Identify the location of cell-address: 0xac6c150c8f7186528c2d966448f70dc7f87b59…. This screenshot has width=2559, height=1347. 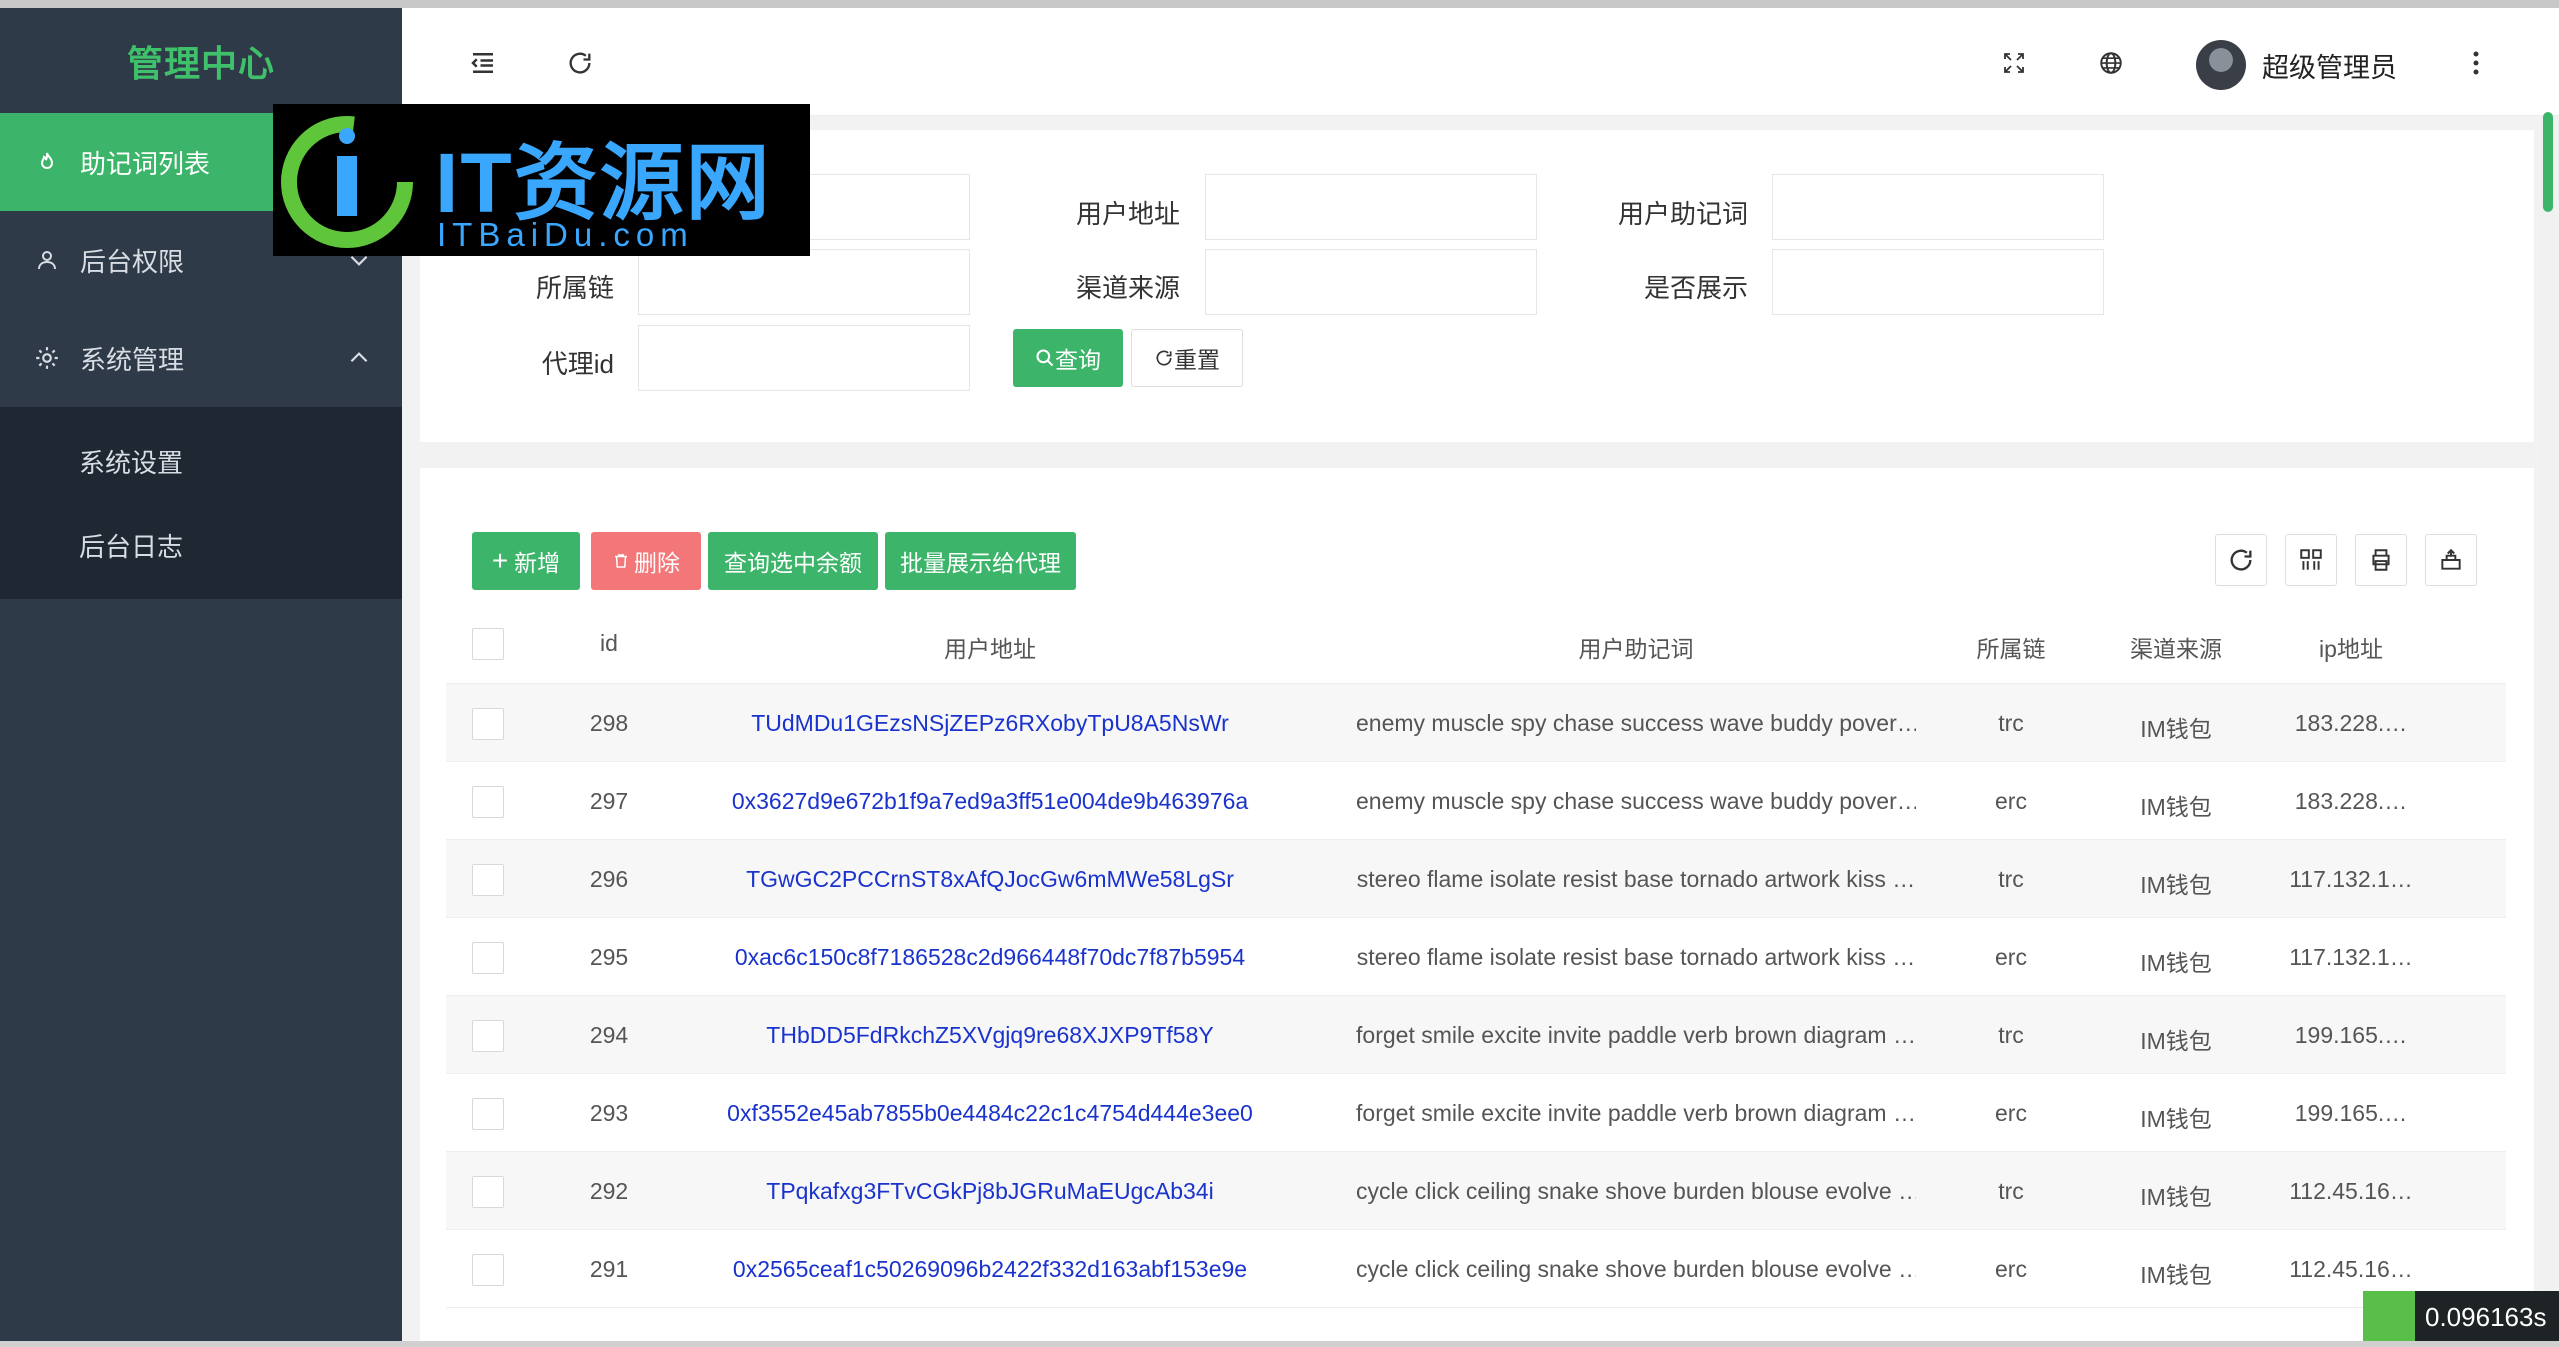
(990, 957).